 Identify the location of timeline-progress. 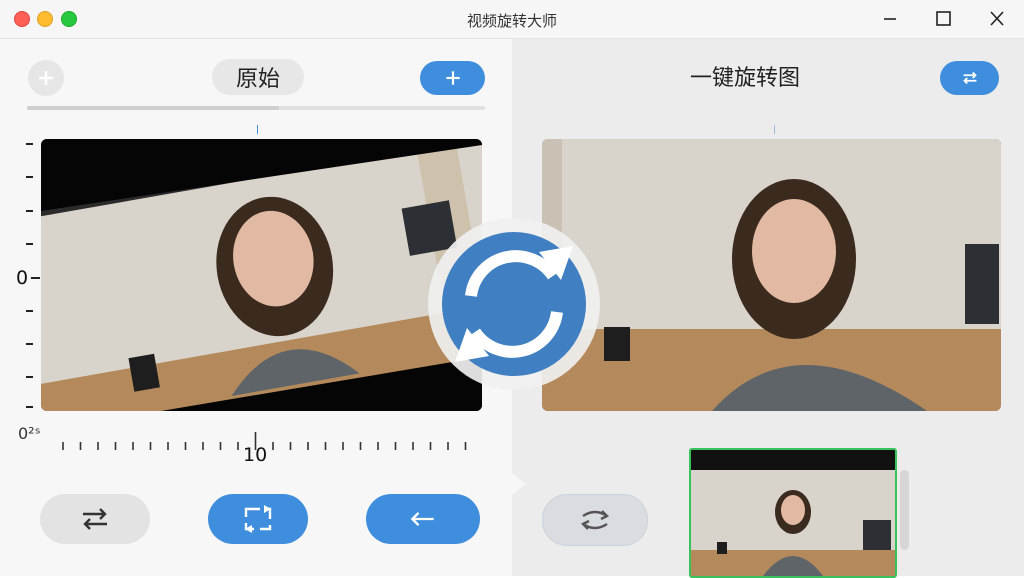
(256, 108).